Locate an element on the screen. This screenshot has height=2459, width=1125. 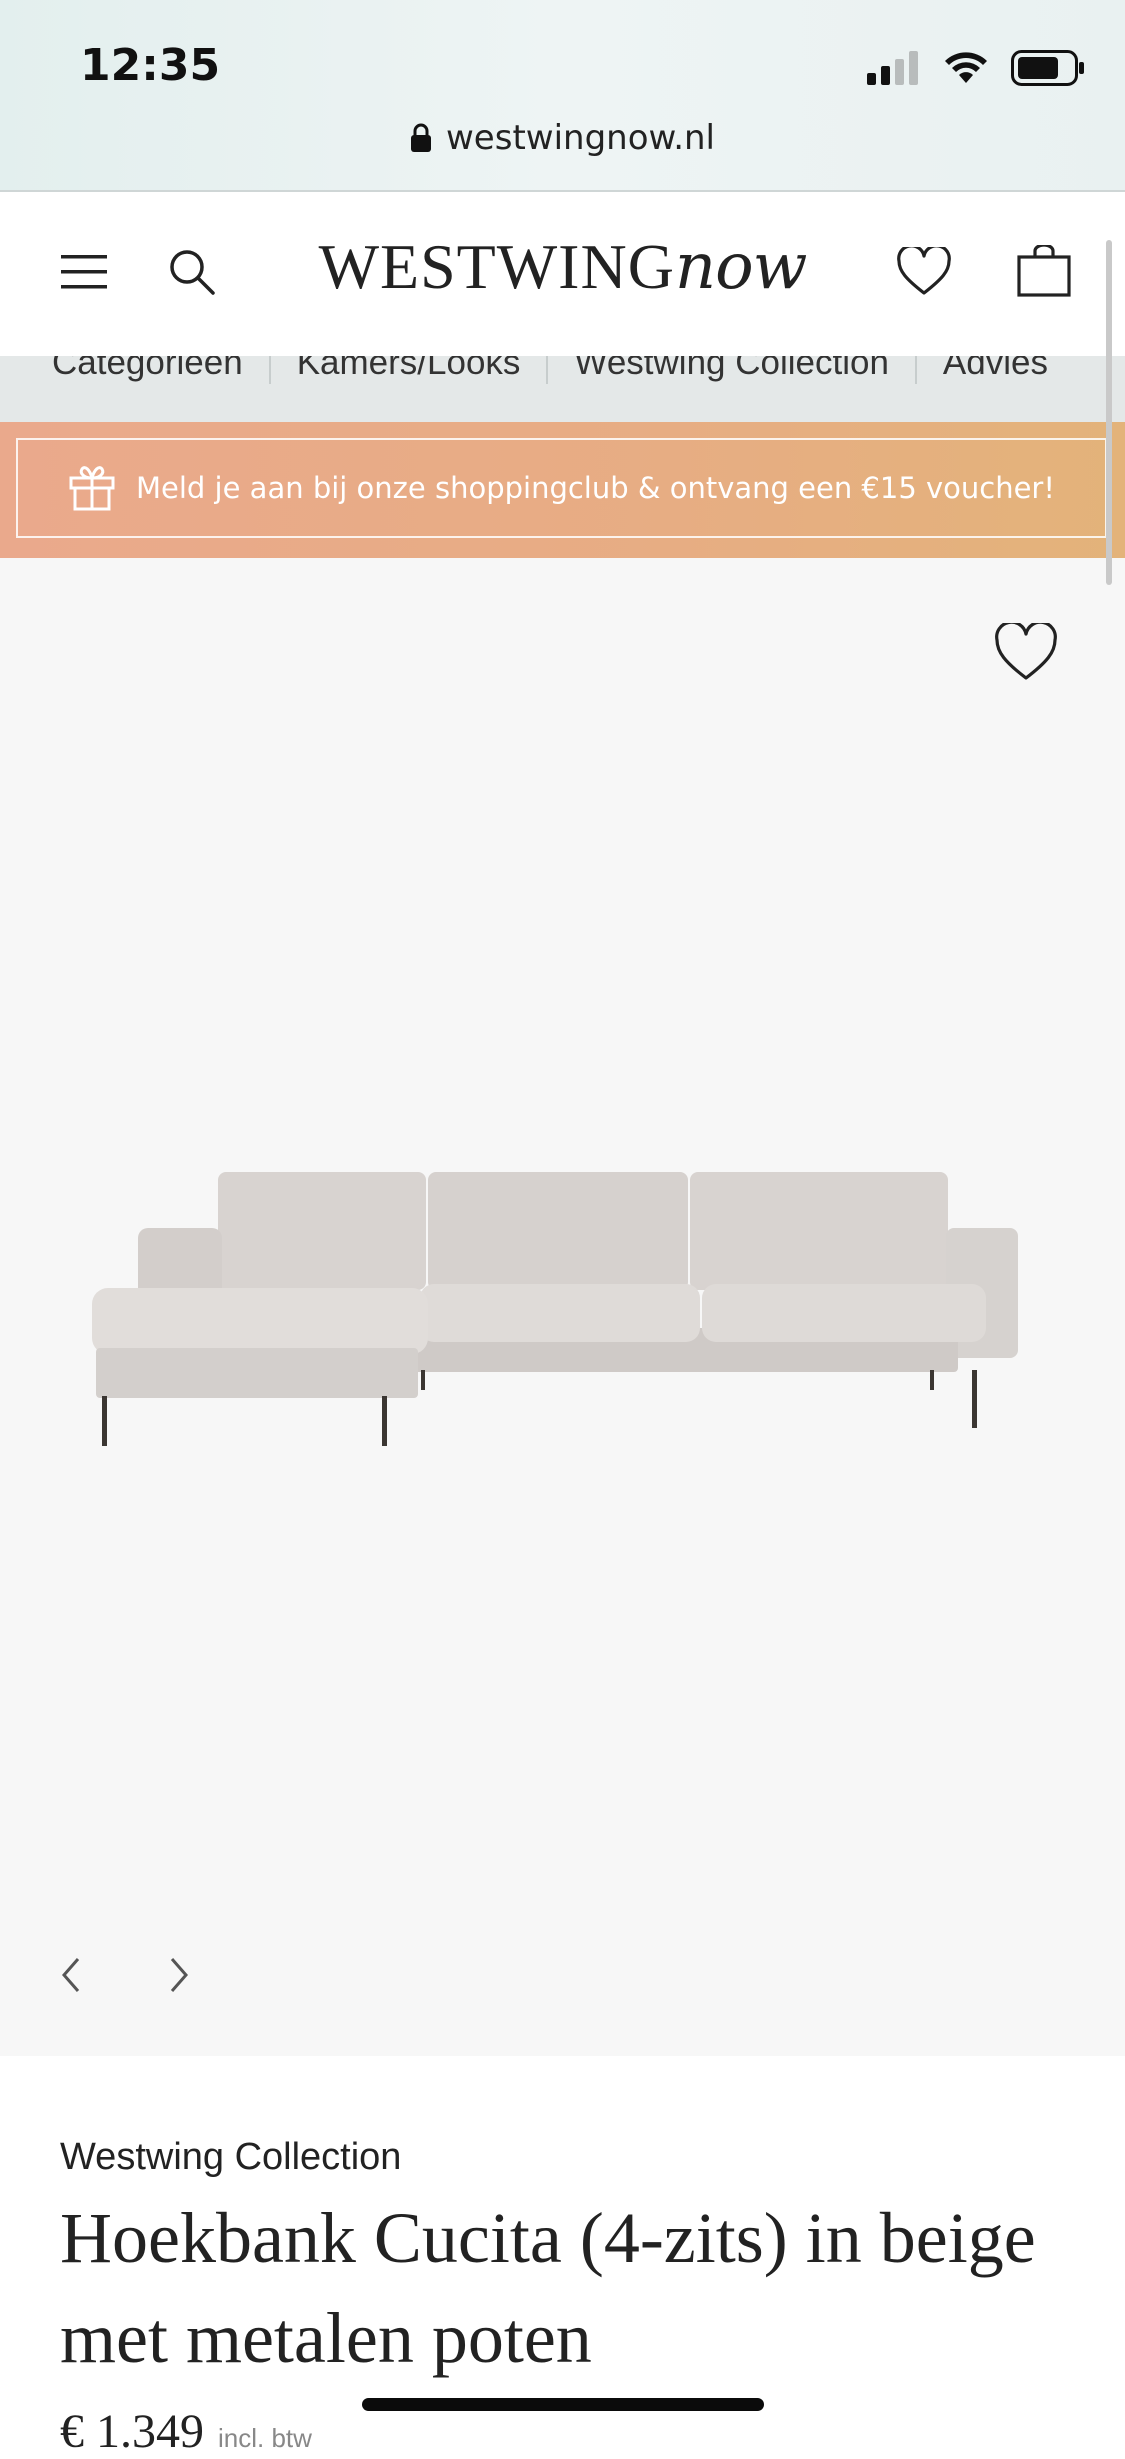
cart-button is located at coordinates (1044, 271).